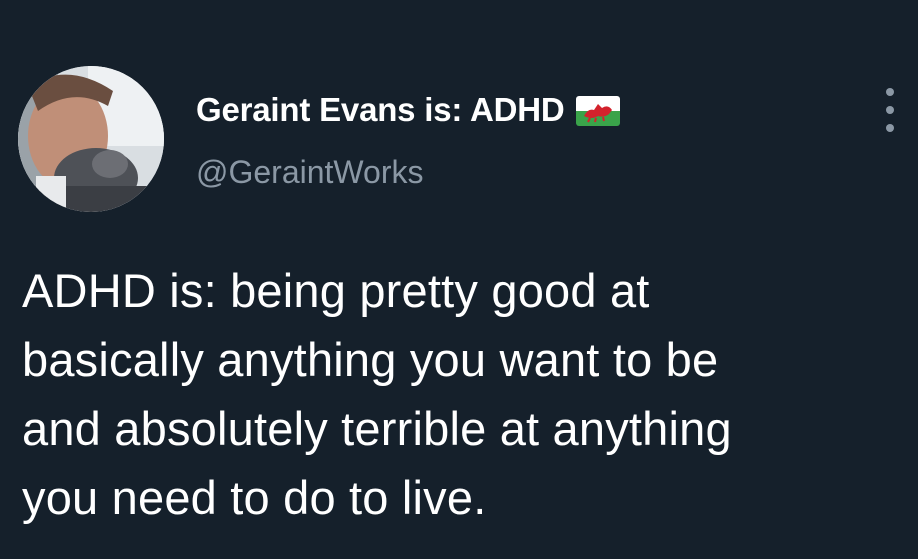 Image resolution: width=918 pixels, height=559 pixels. I want to click on avatar-photo, so click(91, 139).